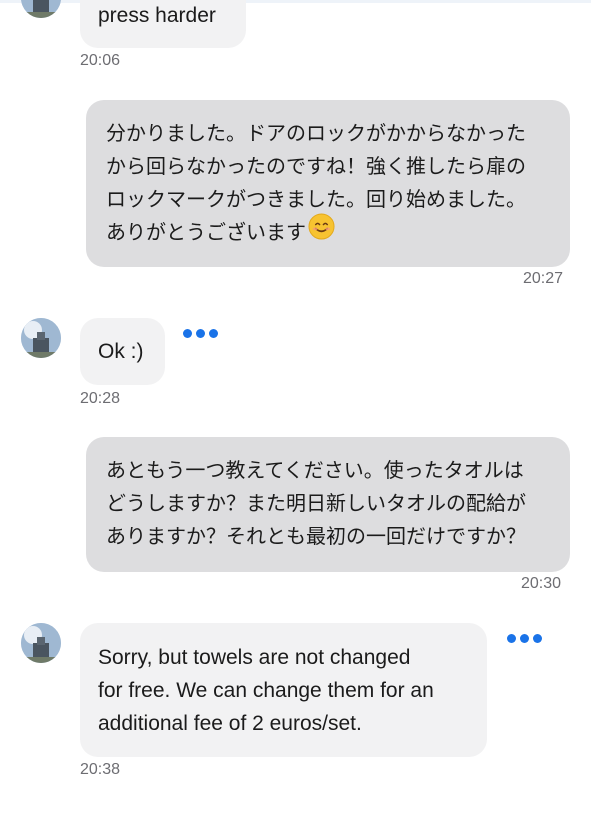 This screenshot has width=591, height=817. Describe the element at coordinates (316, 199) in the screenshot. I see `message-text-line: ロックマークがつきました。回り始めました。` at that location.